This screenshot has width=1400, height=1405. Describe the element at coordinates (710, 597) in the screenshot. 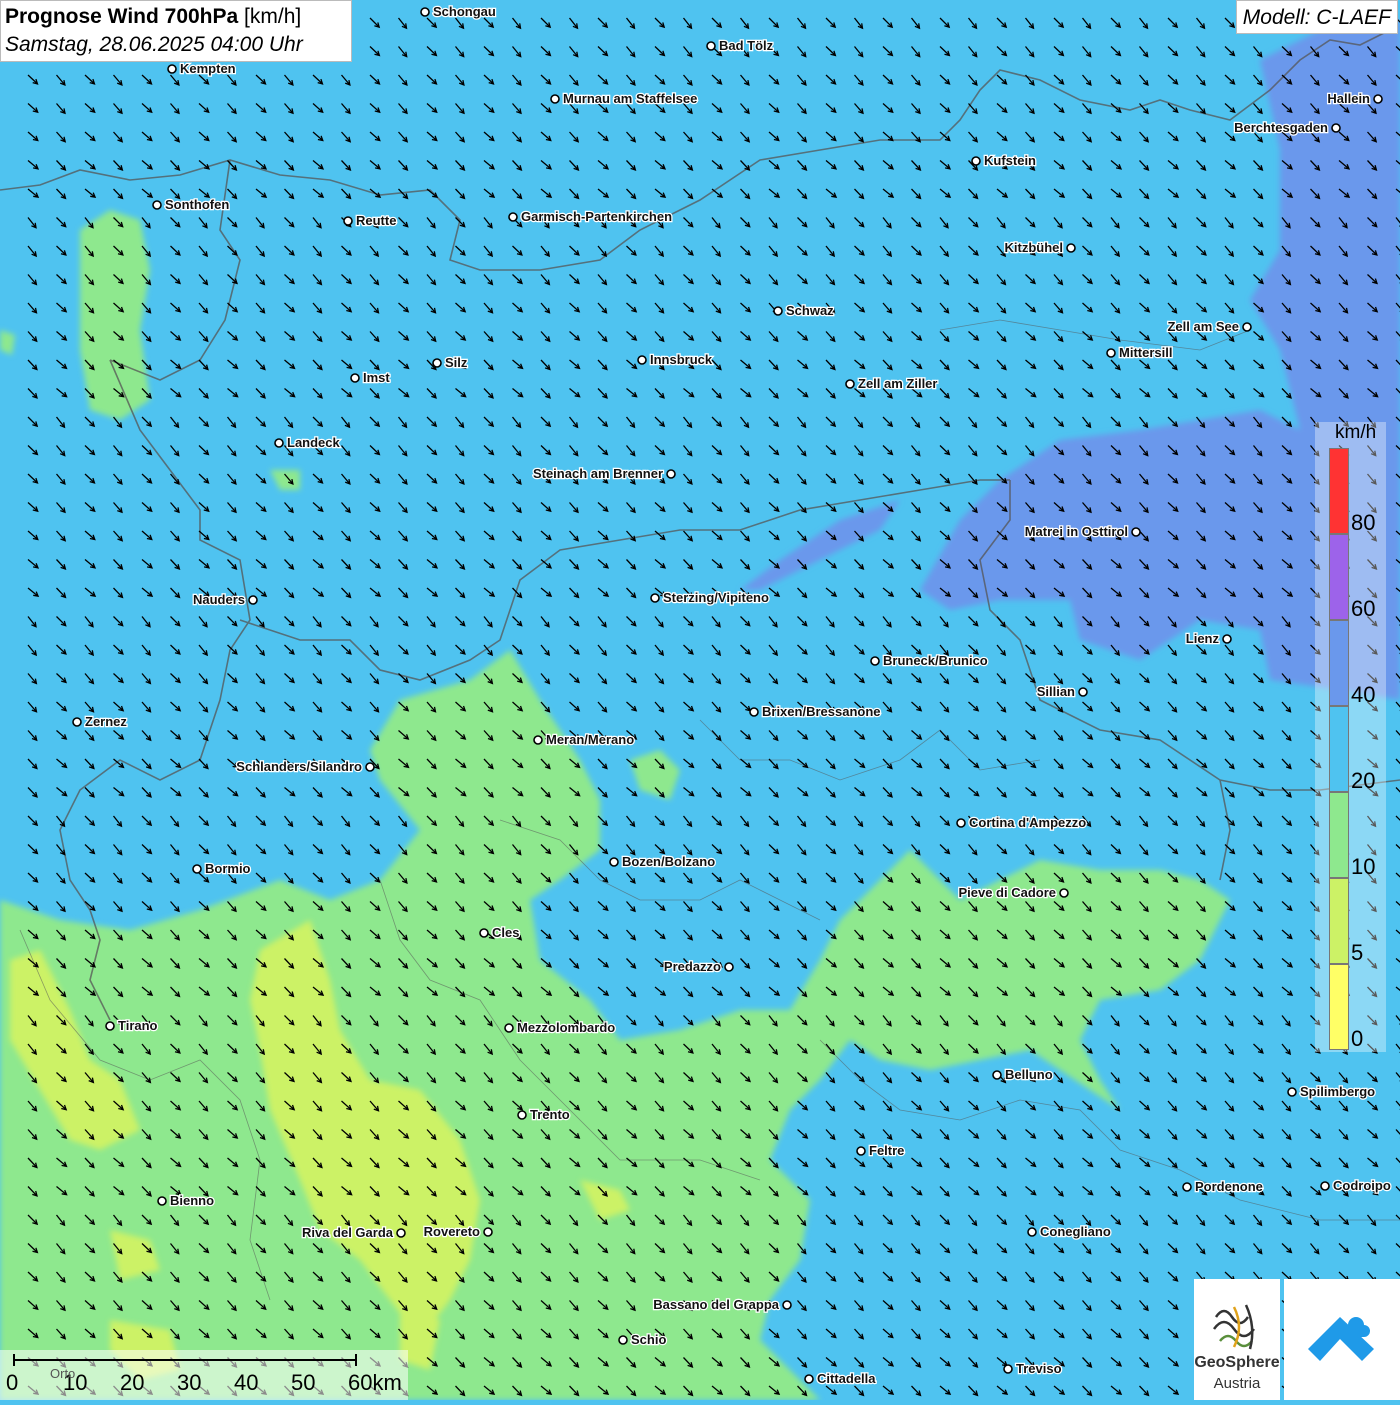

I see `city-sterzing-vipiteno: Sterzing/Vipiteno` at that location.